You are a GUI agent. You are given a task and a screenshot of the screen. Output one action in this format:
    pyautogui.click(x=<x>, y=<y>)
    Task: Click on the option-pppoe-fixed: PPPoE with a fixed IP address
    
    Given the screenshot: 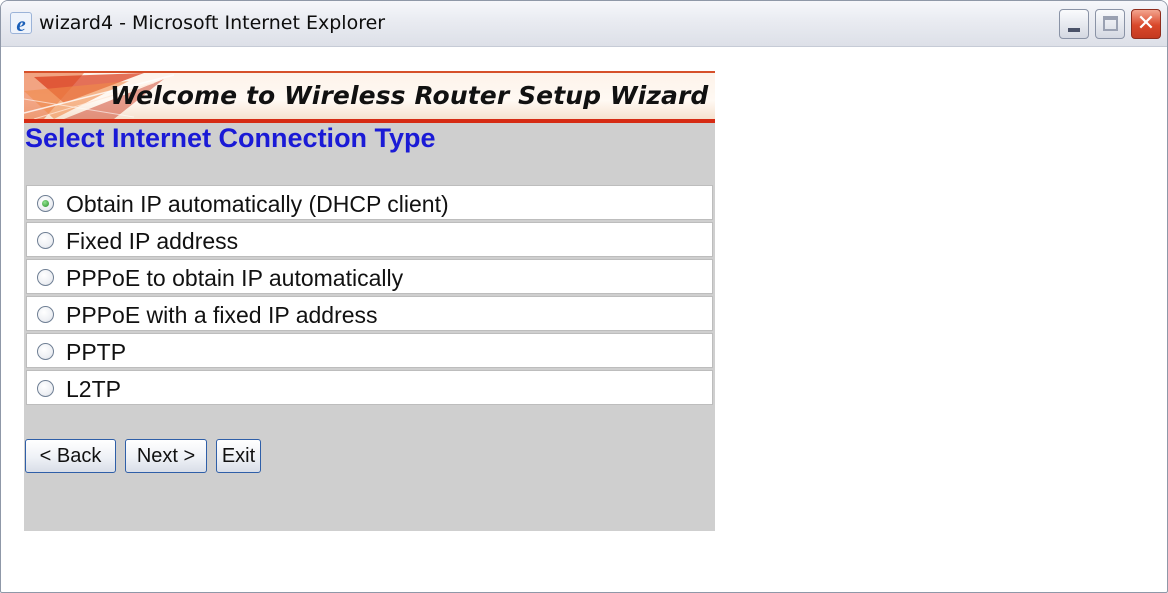 What is the action you would take?
    pyautogui.click(x=369, y=313)
    